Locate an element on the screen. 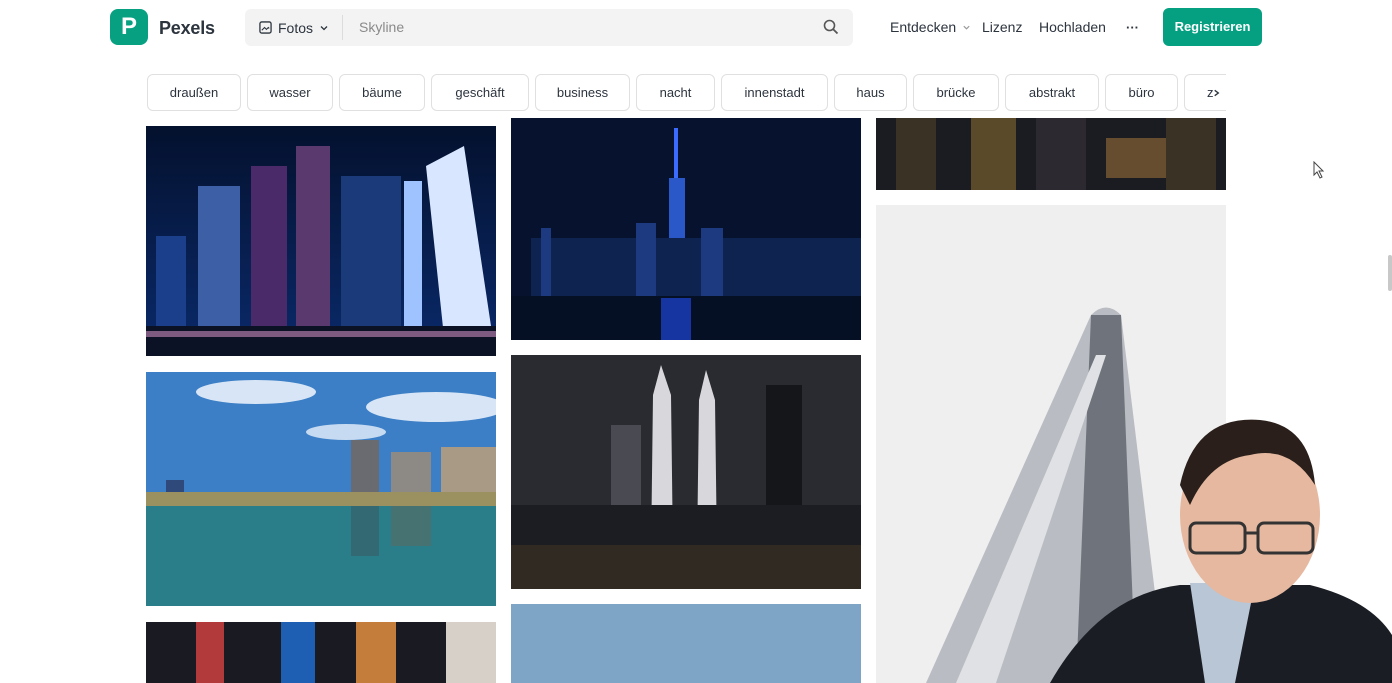  photo-central-park-reflection-image is located at coordinates (321, 489).